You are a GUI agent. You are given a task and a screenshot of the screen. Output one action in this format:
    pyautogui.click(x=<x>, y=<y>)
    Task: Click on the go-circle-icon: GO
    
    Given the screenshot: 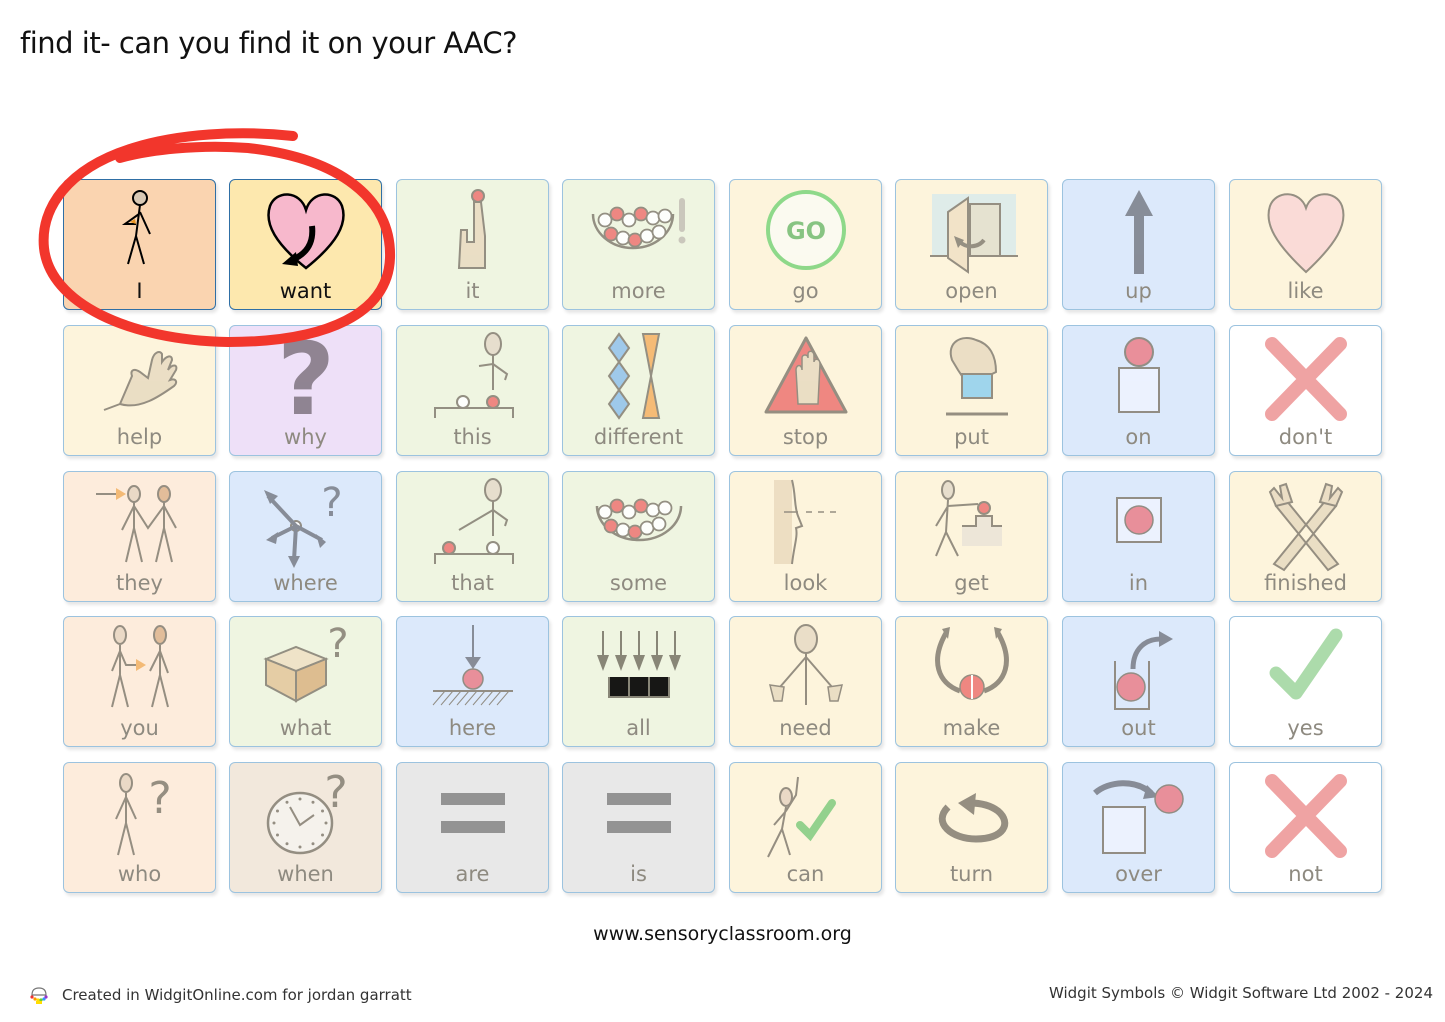 What is the action you would take?
    pyautogui.click(x=806, y=230)
    